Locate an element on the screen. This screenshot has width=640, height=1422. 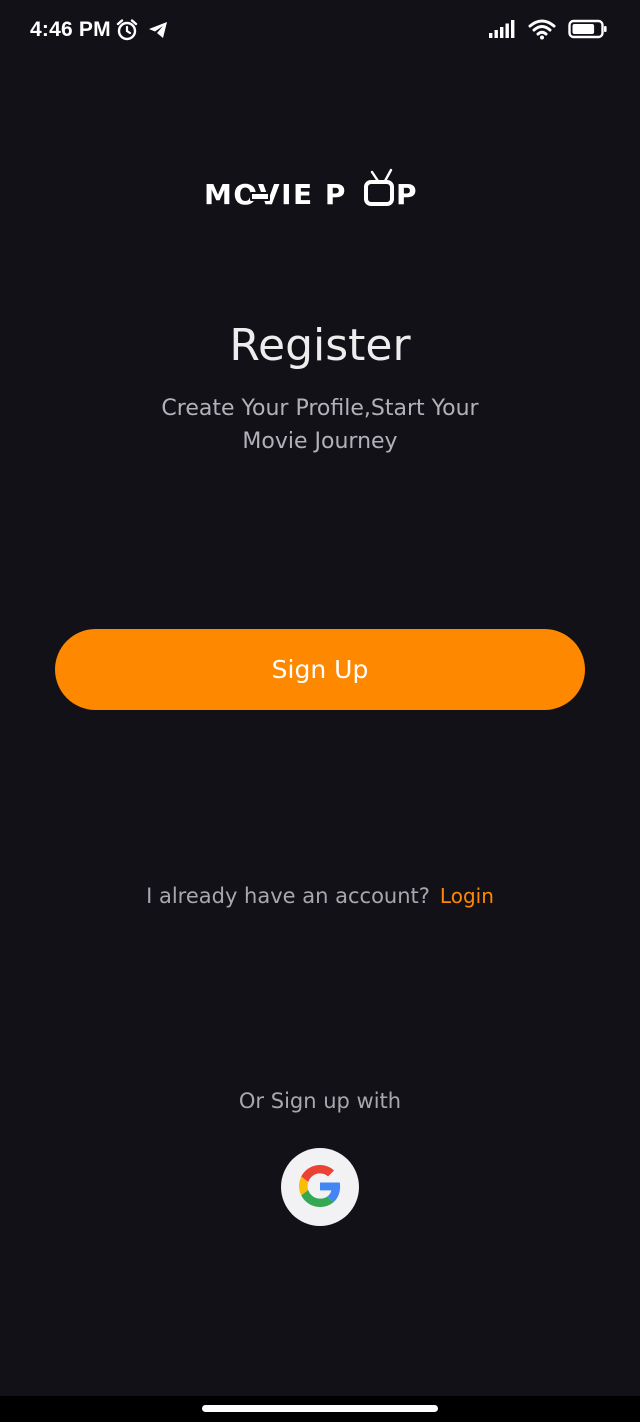
sign-up-button: Sign Up is located at coordinates (320, 669).